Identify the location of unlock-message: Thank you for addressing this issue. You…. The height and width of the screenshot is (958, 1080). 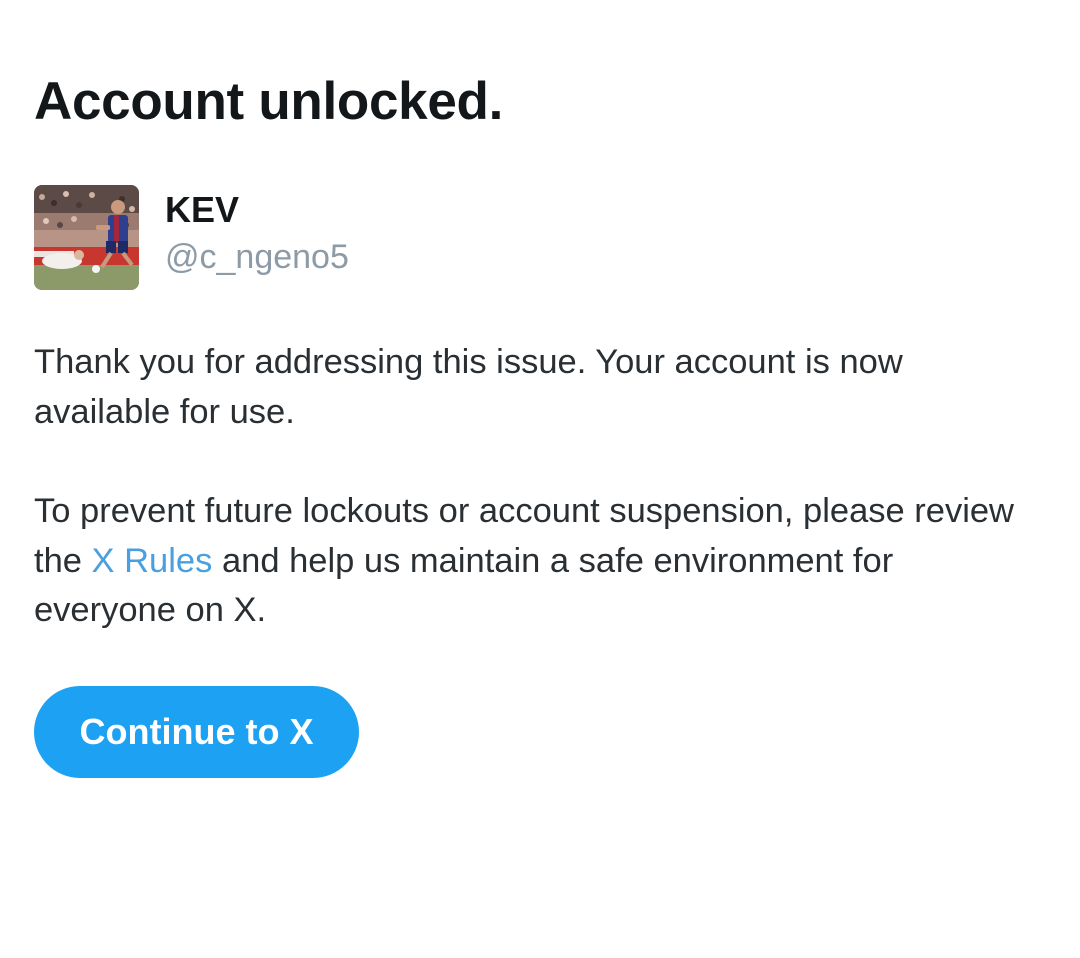
(468, 387).